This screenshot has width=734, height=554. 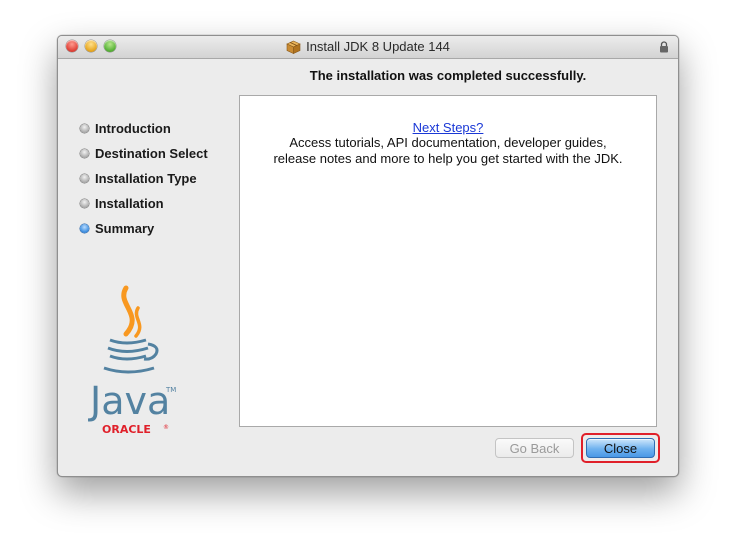 What do you see at coordinates (165, 228) in the screenshot?
I see `step-summary: Summary` at bounding box center [165, 228].